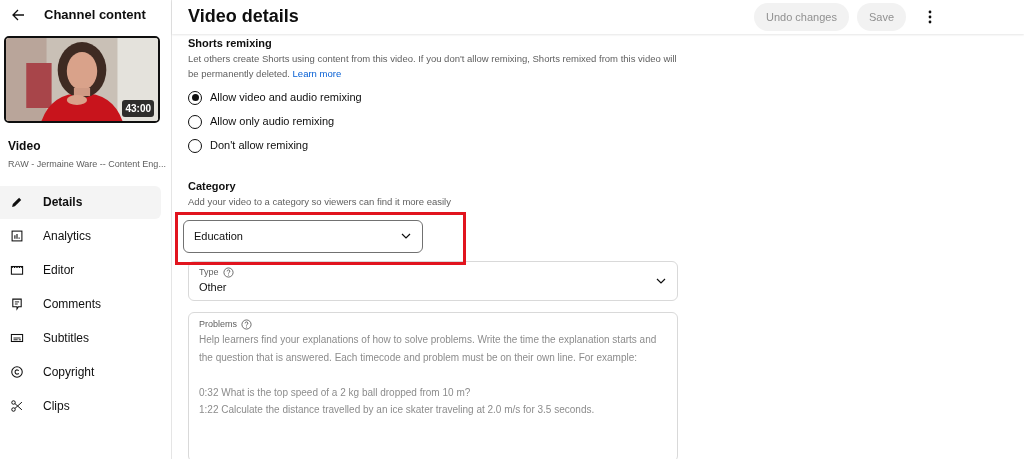 This screenshot has height=459, width=1024. Describe the element at coordinates (17, 270) in the screenshot. I see `clapperboard-icon` at that location.